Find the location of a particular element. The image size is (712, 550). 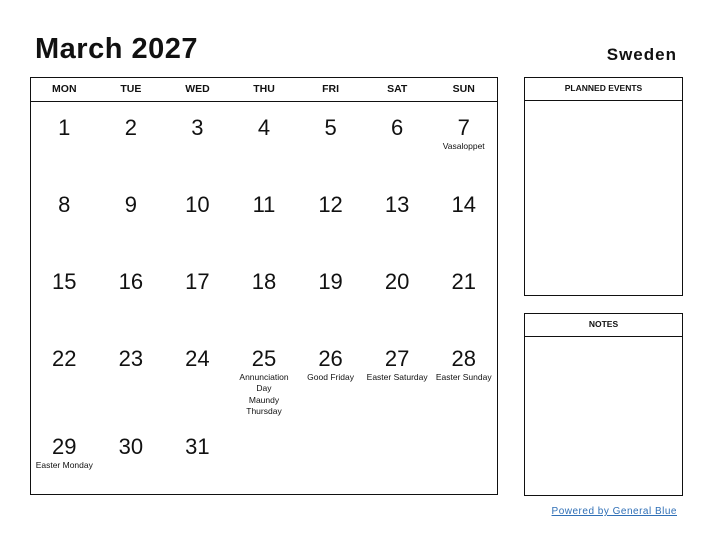

day-number: 10 is located at coordinates (197, 204).